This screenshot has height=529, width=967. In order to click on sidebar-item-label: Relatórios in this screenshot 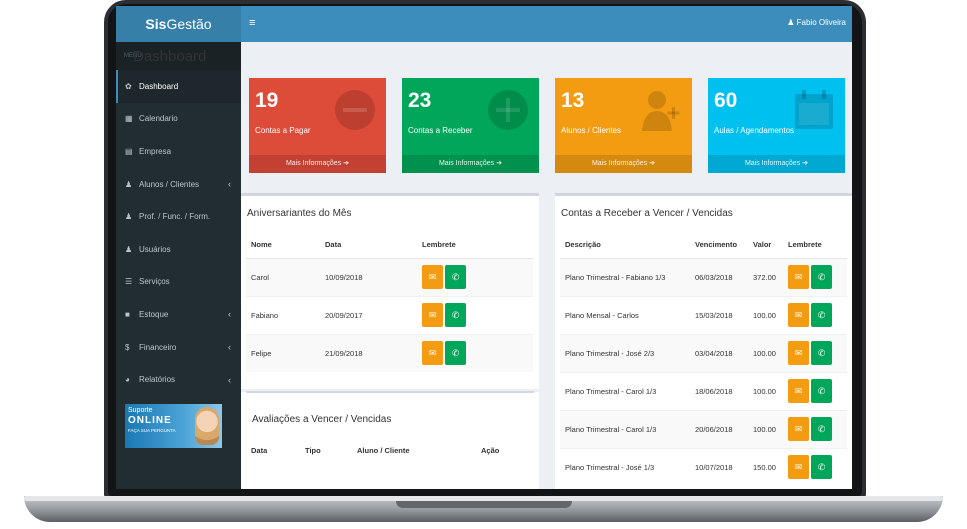, I will do `click(157, 380)`.